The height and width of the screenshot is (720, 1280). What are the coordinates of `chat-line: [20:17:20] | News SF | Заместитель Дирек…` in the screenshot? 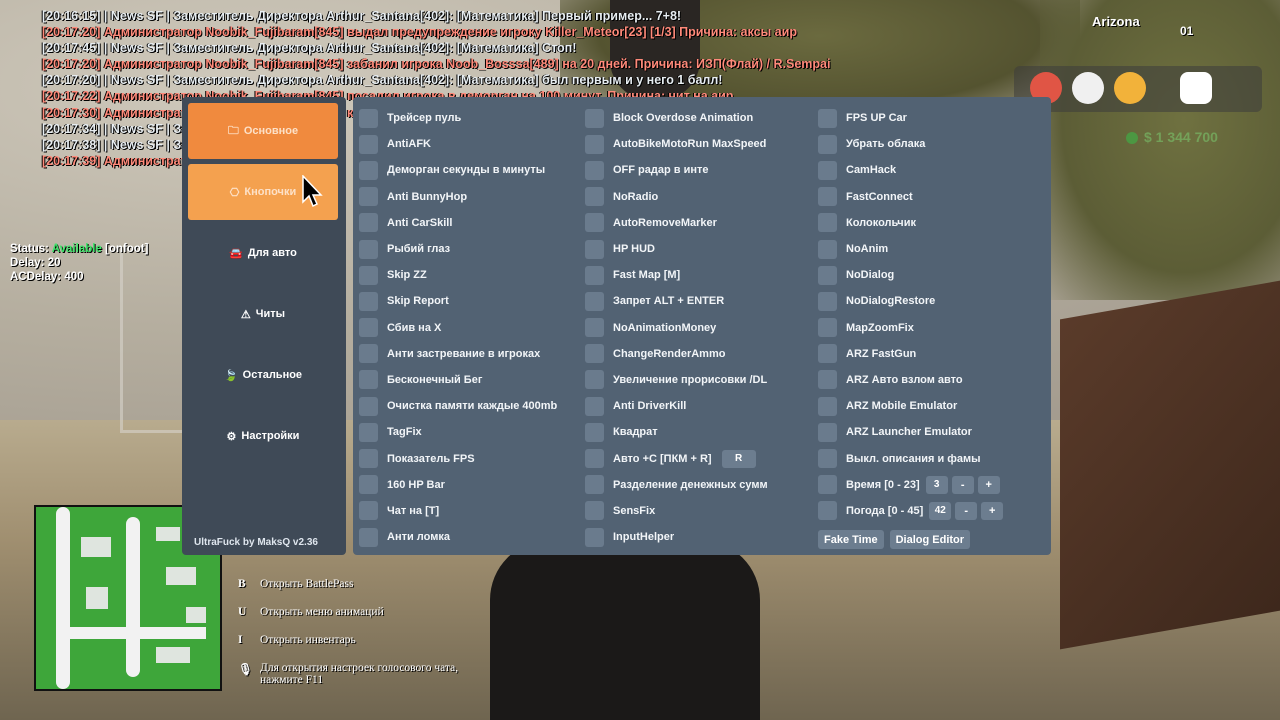 It's located at (382, 80).